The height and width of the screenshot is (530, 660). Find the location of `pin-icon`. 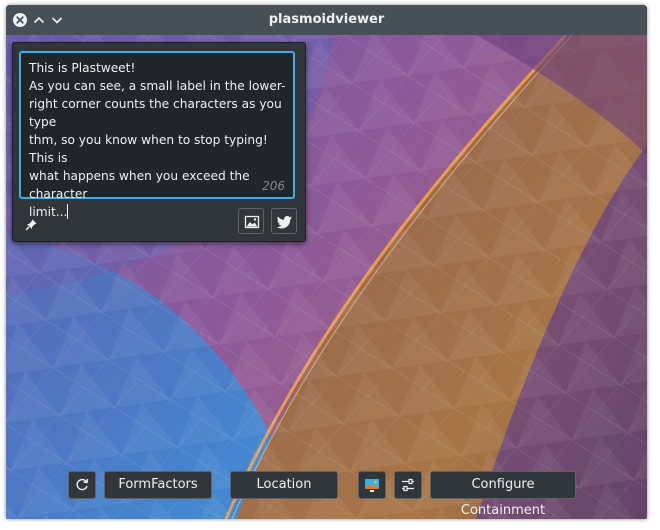

pin-icon is located at coordinates (31, 224).